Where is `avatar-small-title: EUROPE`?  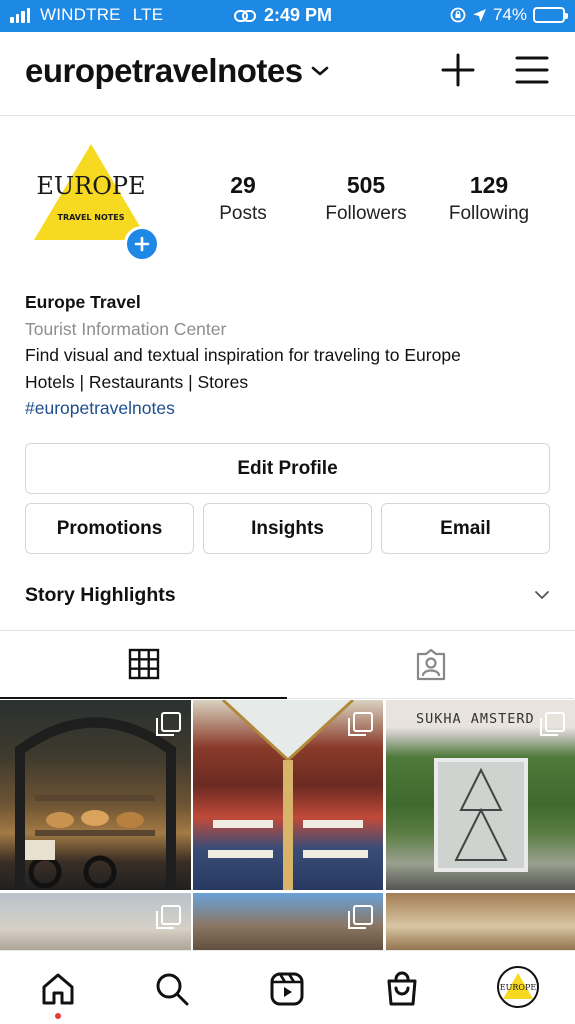
avatar-small-title: EUROPE is located at coordinates (518, 987).